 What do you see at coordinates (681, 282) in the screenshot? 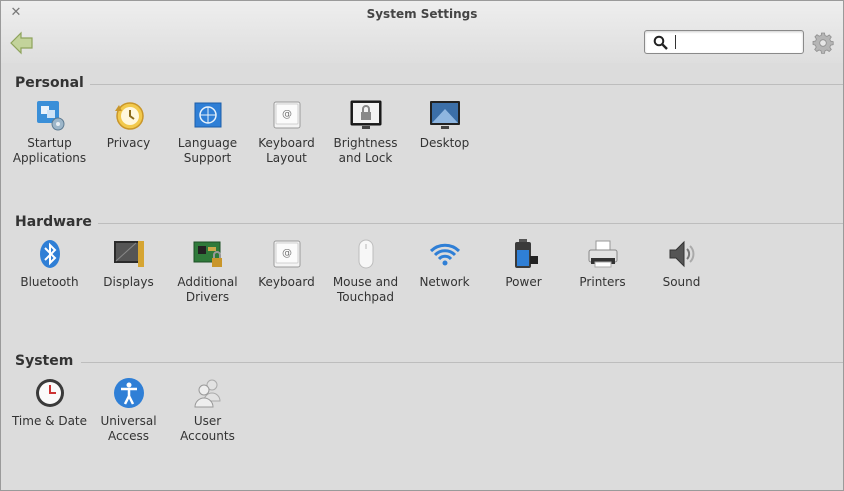
I see `item-label: Sound` at bounding box center [681, 282].